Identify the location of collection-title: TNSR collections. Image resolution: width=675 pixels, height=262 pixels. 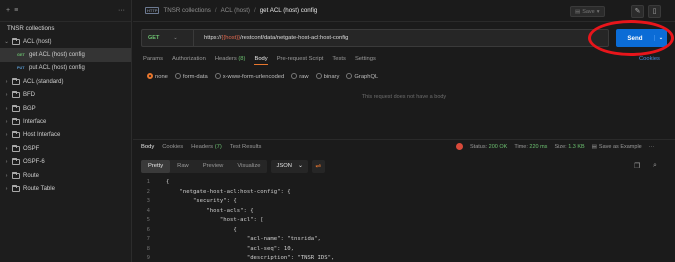
(65, 28).